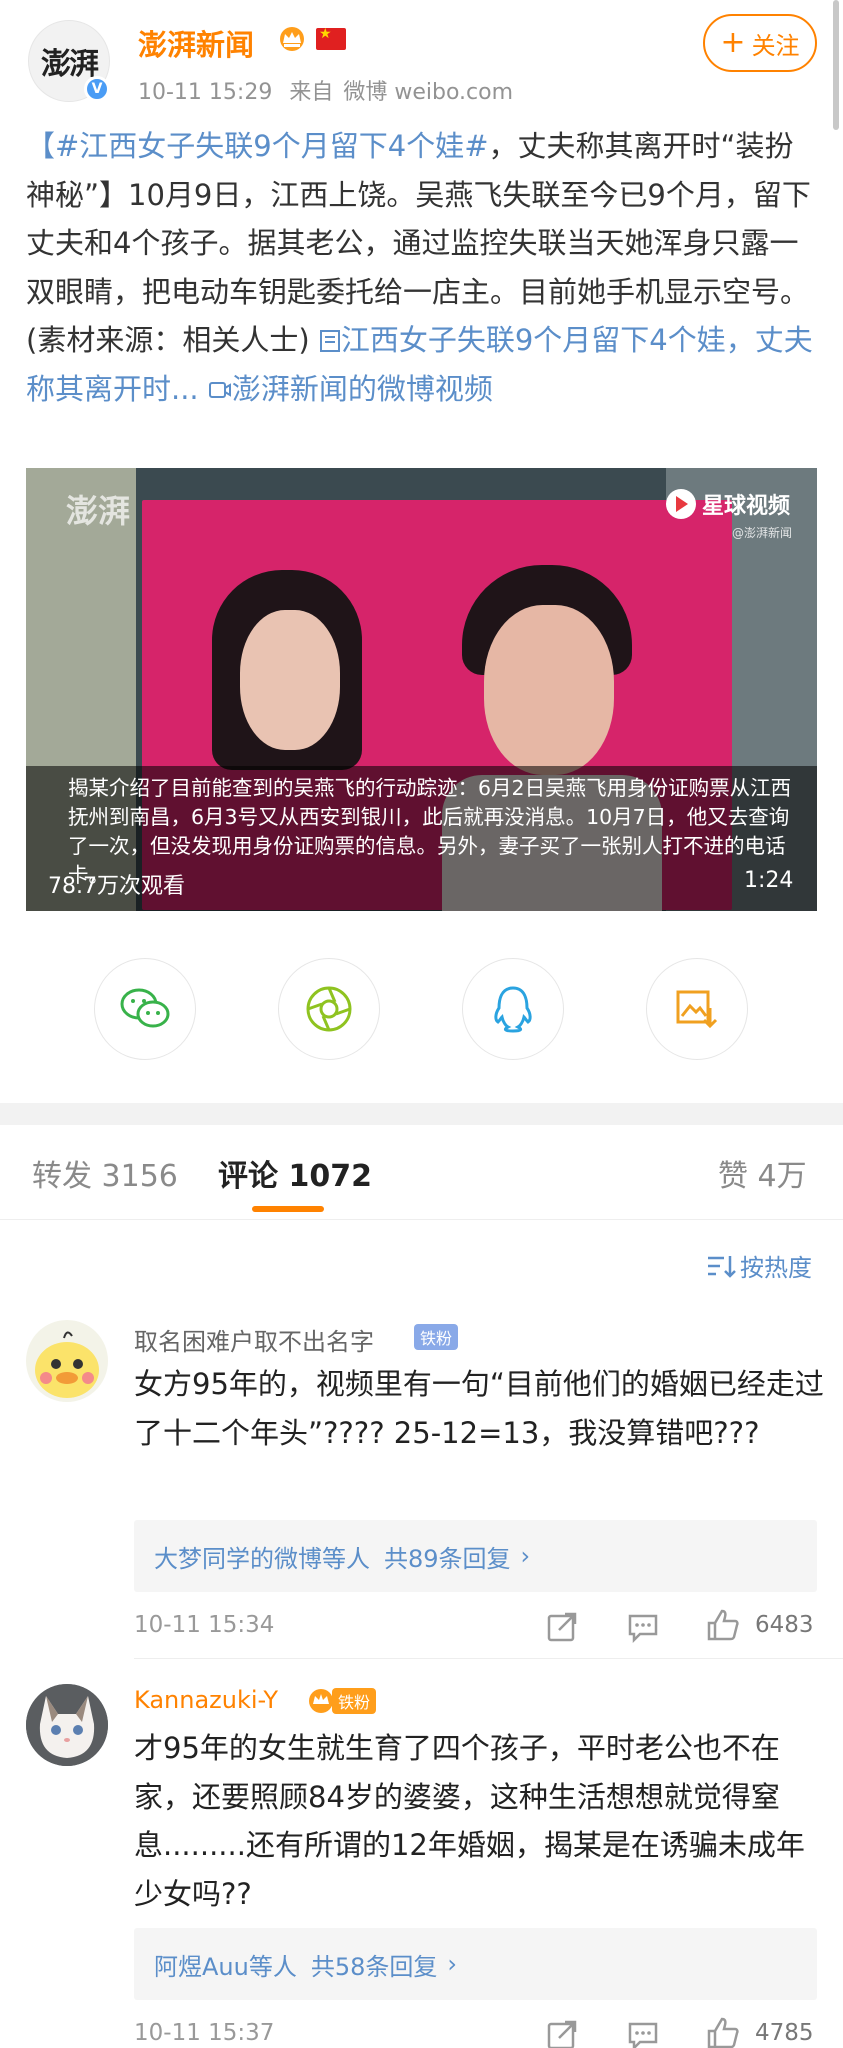  What do you see at coordinates (67, 1364) in the screenshot?
I see `duck-avatar-icon` at bounding box center [67, 1364].